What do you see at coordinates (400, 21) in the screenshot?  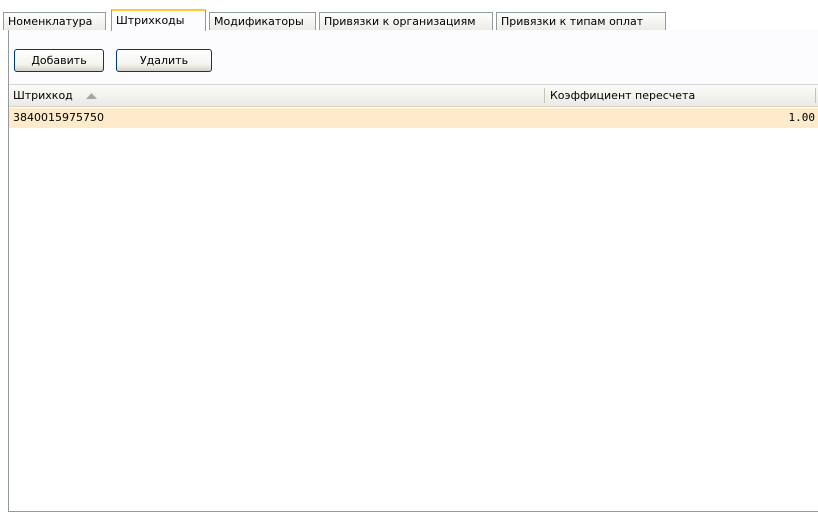 I see `tab-label: Привязки к организациям` at bounding box center [400, 21].